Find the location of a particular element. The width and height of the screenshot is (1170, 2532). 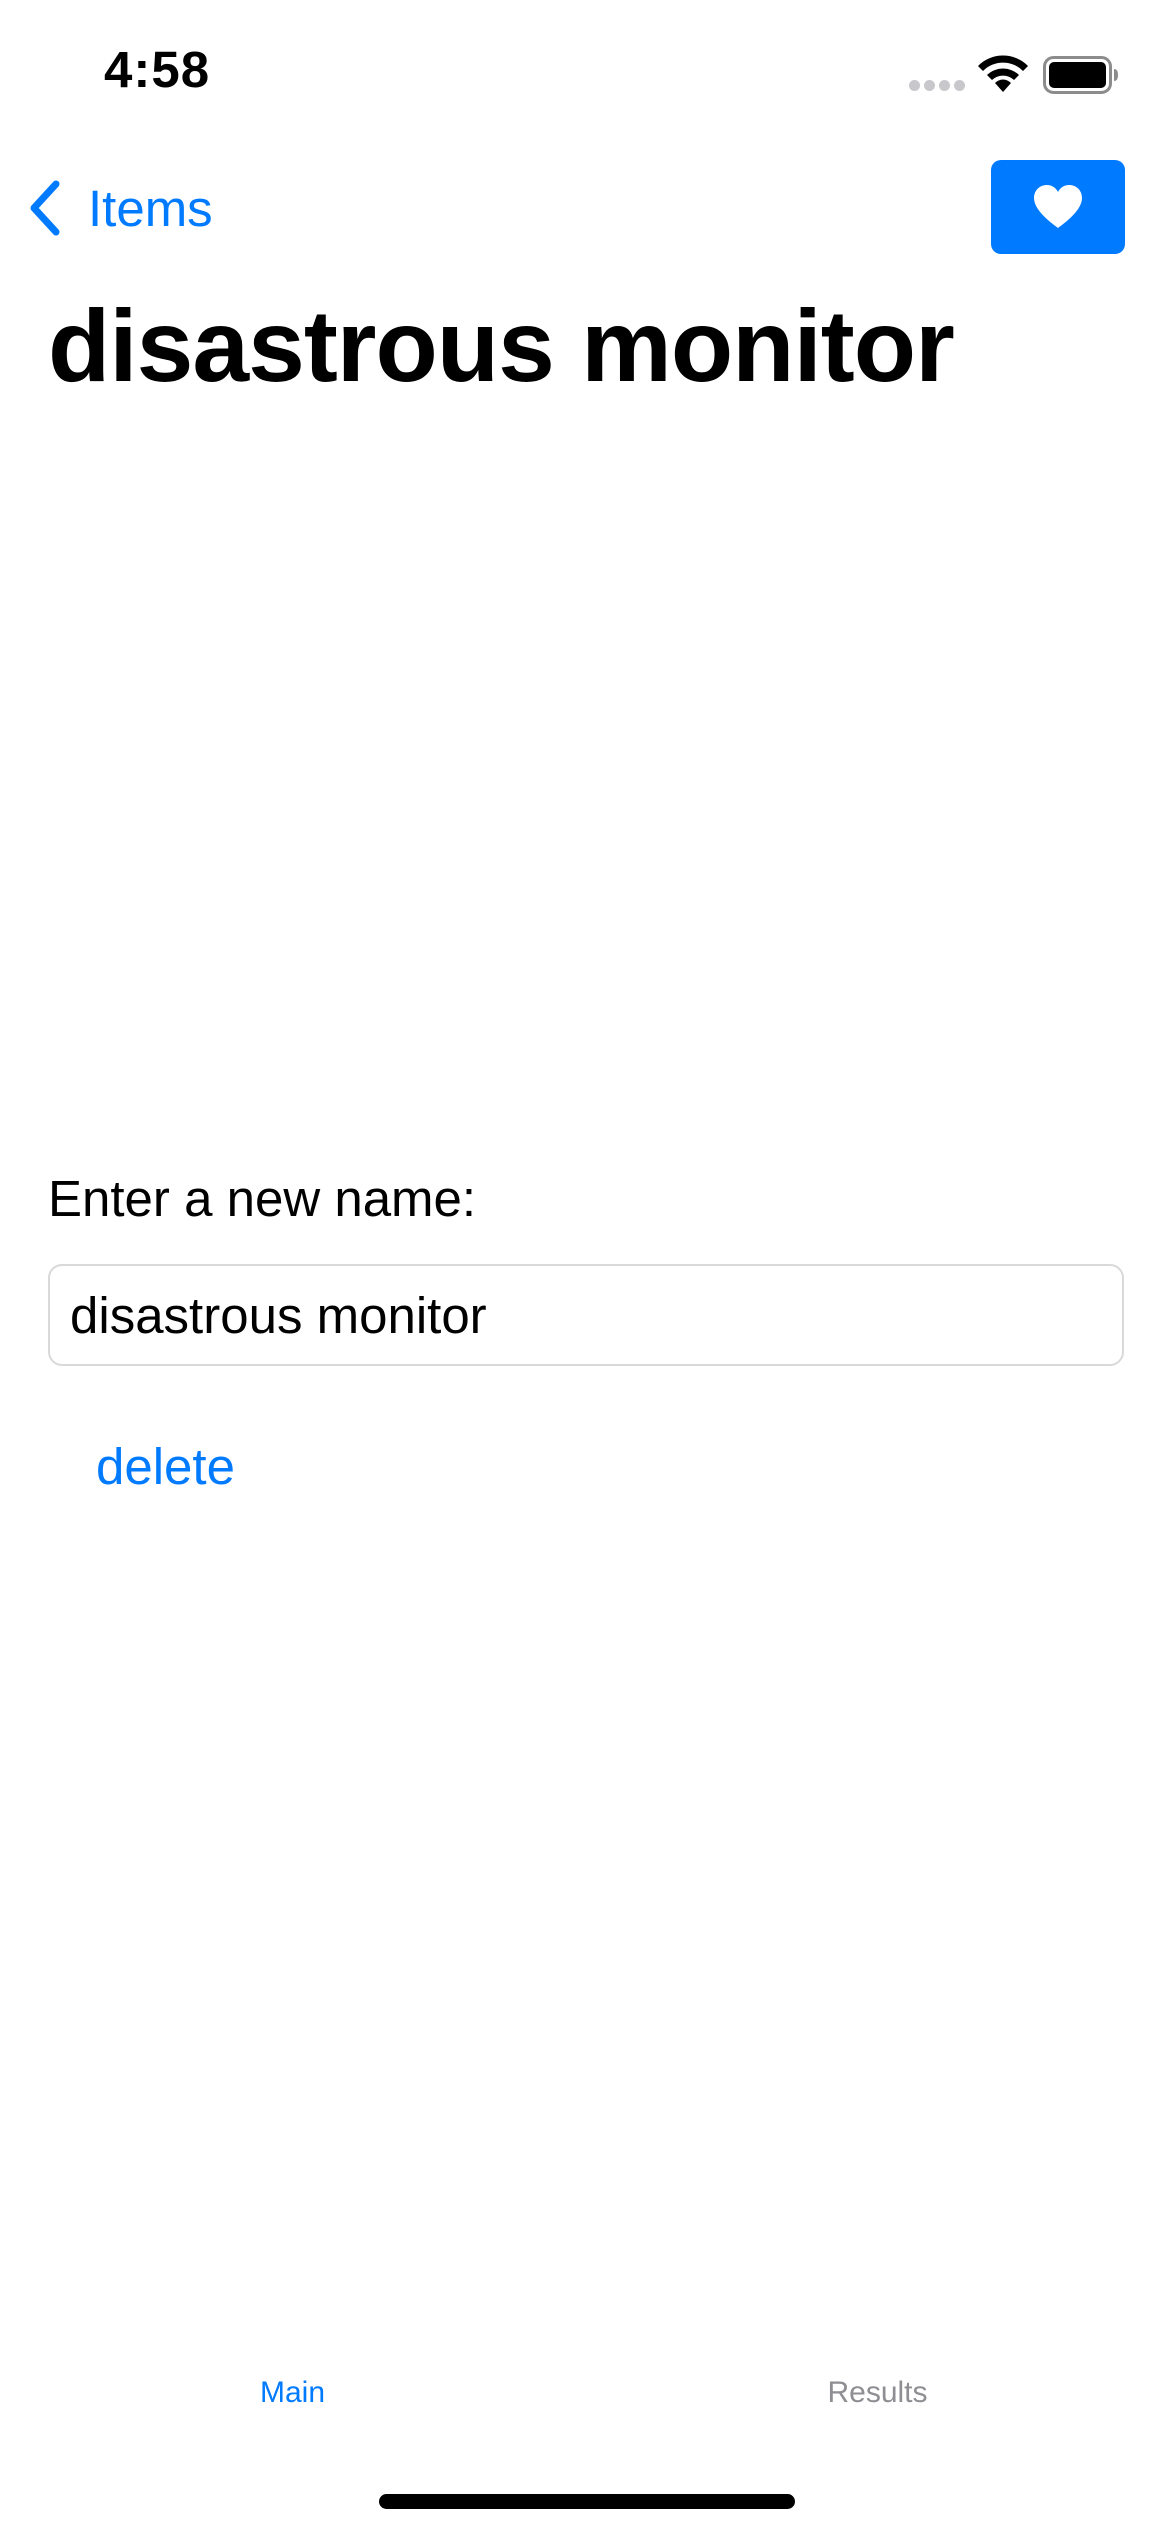

delete-button: delete is located at coordinates (165, 1466).